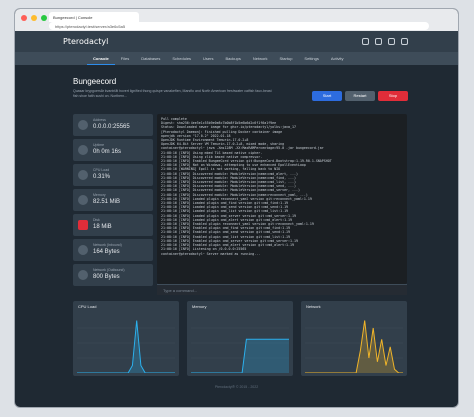 Image resolution: width=474 pixels, height=417 pixels. I want to click on graph-network: Network, so click(354, 338).